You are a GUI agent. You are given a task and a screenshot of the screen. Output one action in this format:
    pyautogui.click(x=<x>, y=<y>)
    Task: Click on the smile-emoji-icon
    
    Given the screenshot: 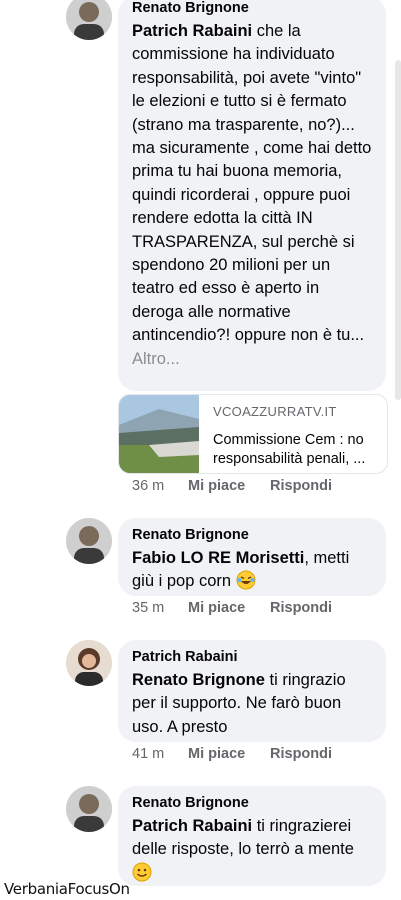 What is the action you would take?
    pyautogui.click(x=142, y=872)
    